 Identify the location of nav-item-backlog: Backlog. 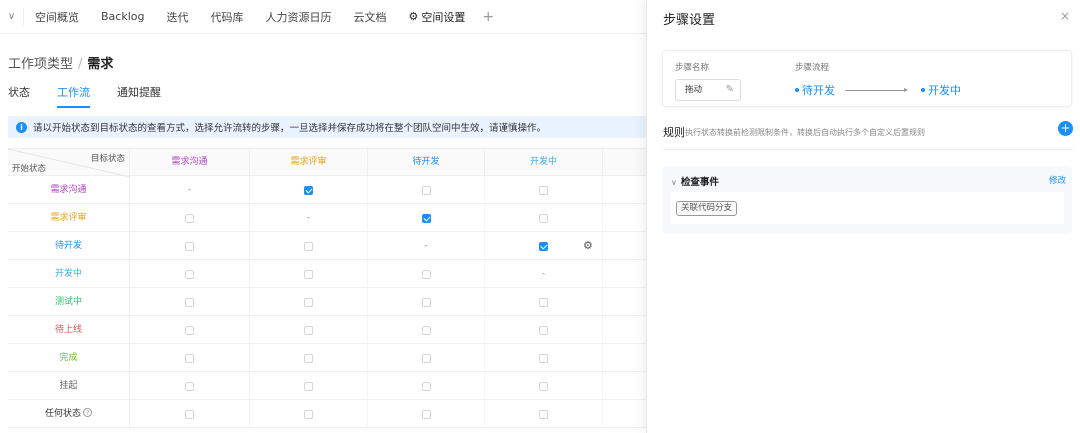
(122, 16).